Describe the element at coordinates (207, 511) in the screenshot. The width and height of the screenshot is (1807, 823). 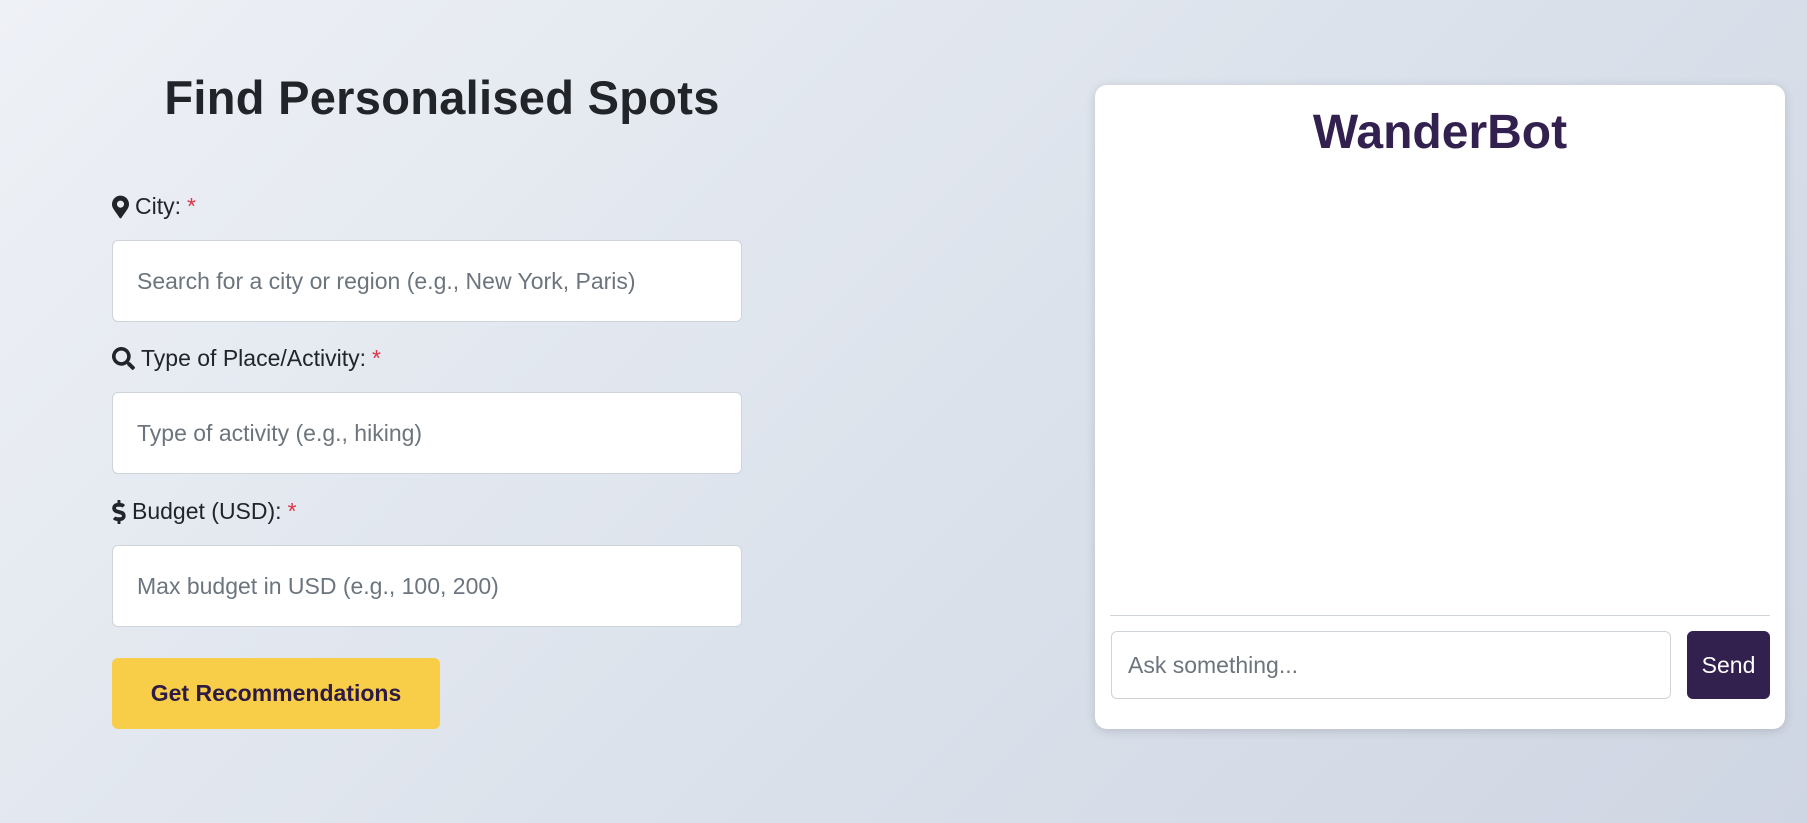
I see `budget-label-text: Budget (USD):` at that location.